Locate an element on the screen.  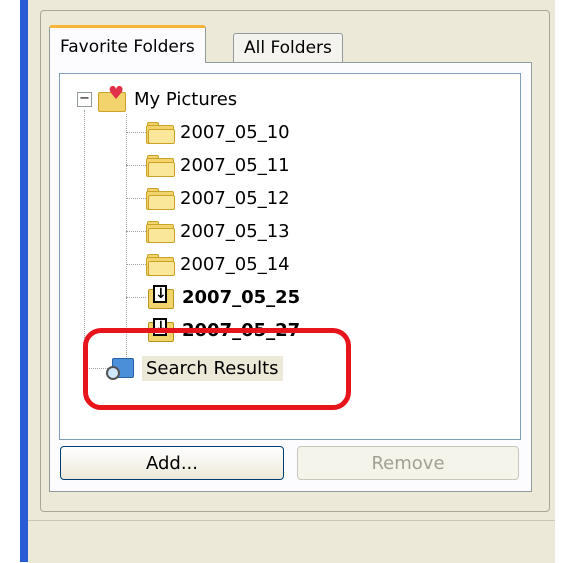
tree-item-folder: 2007_05_10 is located at coordinates (218, 132).